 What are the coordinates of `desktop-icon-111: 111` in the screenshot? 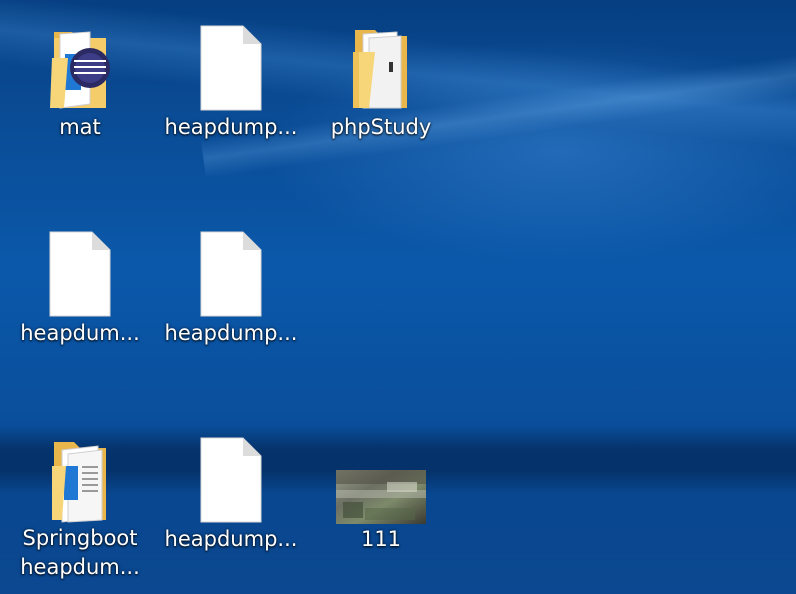 It's located at (381, 495).